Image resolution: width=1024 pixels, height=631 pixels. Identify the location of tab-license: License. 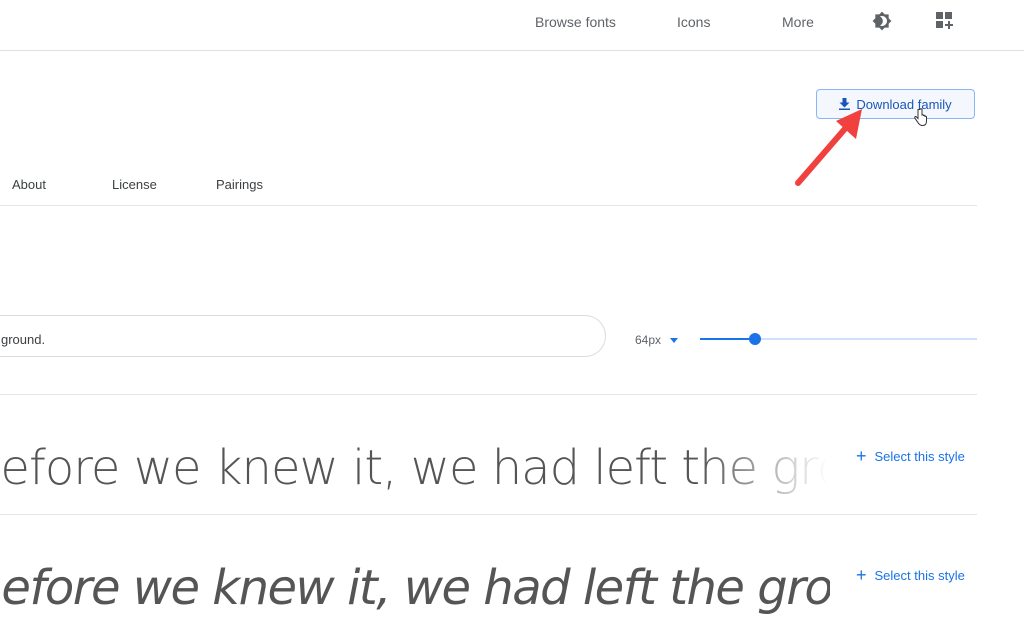
(134, 184).